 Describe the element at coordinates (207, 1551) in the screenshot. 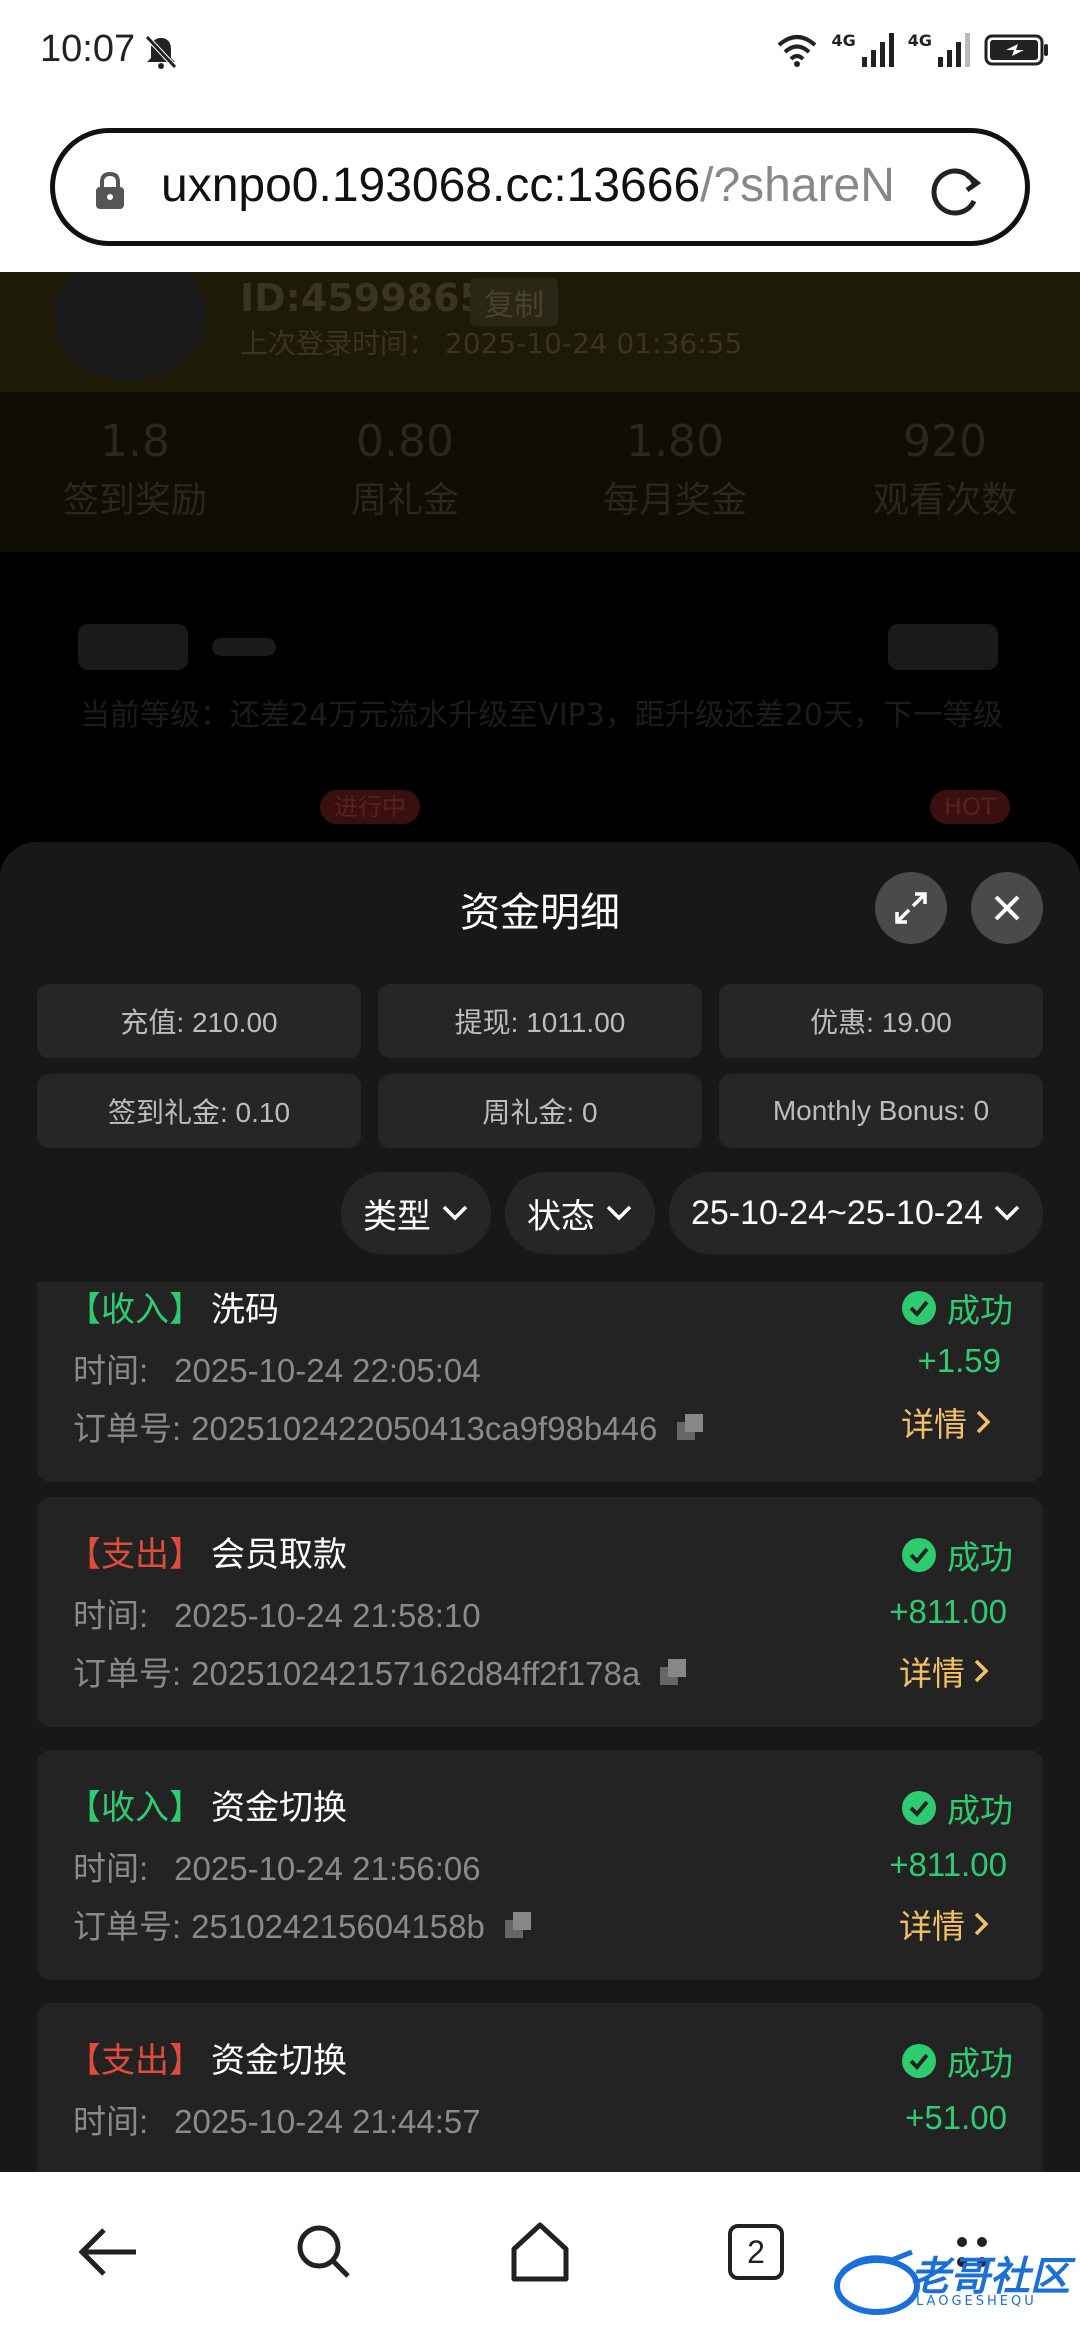

I see `record-type: 【支出】 会员取款` at that location.